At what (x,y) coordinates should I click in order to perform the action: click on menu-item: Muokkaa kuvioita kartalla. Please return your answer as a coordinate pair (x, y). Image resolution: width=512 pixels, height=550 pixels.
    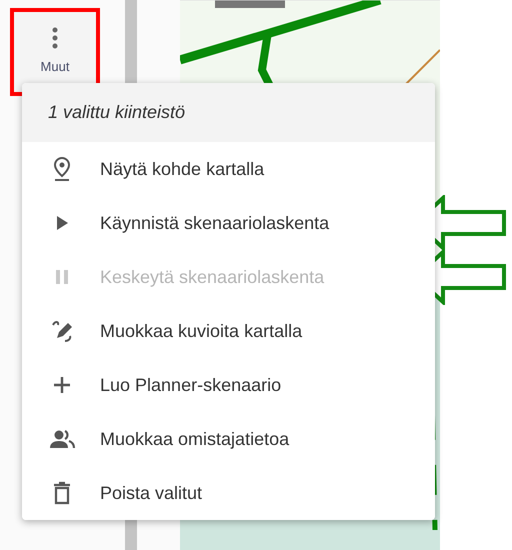
    Looking at the image, I should click on (228, 331).